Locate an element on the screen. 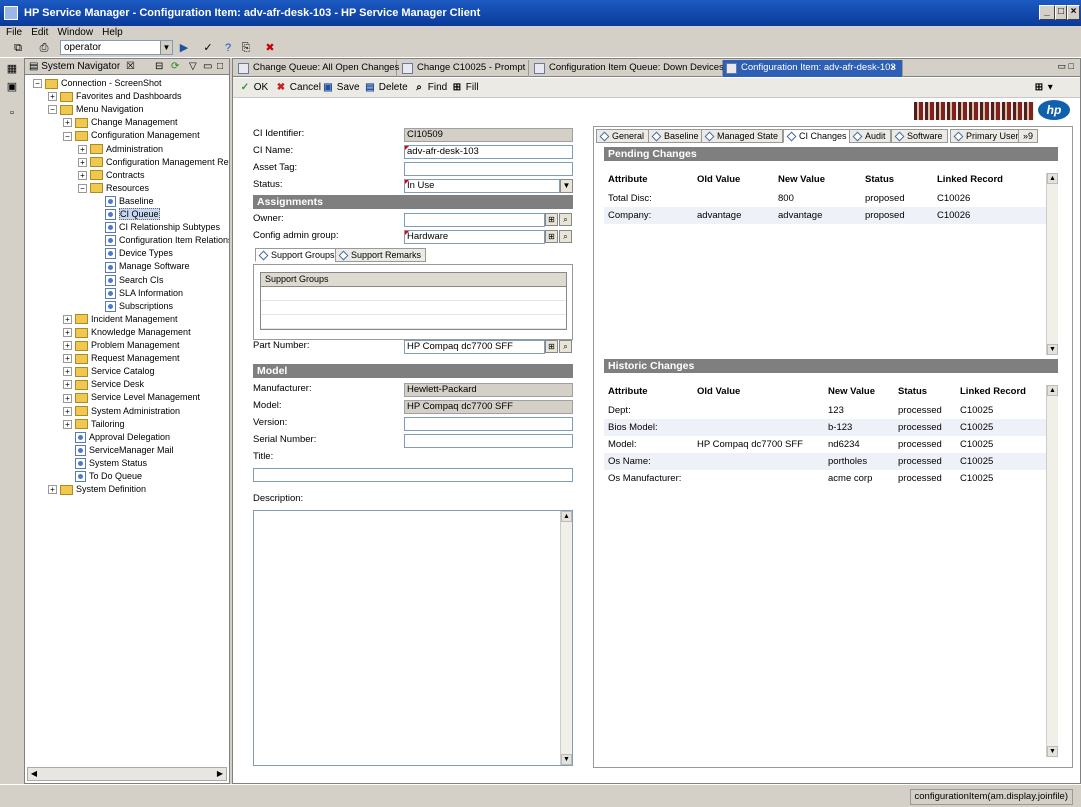 The height and width of the screenshot is (807, 1081). view-menu-icon: ▽ is located at coordinates (193, 67).